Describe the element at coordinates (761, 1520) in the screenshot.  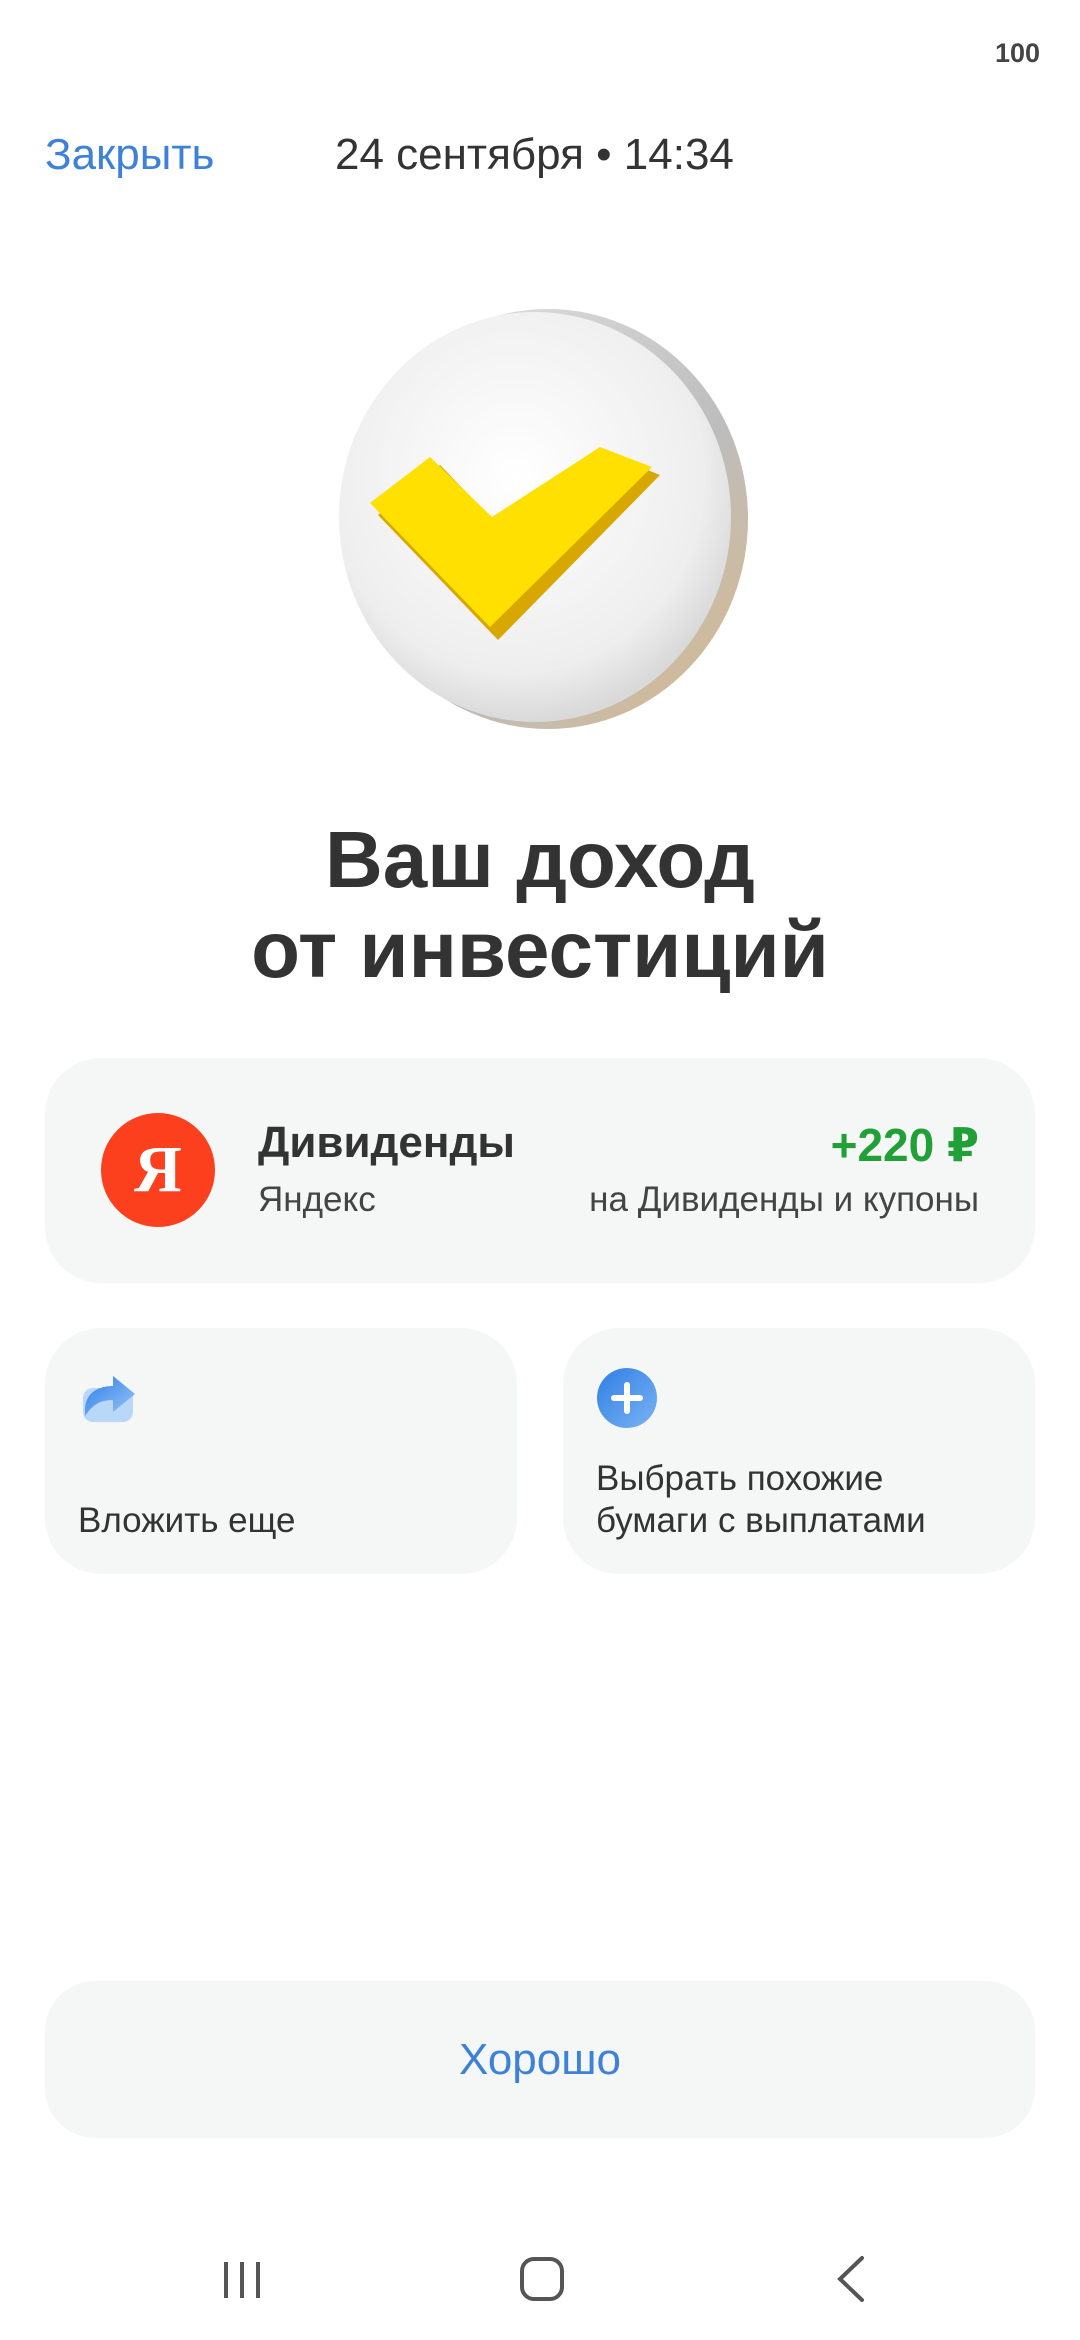
I see `choose-similar-label-line-2: бумаги с выплатами` at that location.